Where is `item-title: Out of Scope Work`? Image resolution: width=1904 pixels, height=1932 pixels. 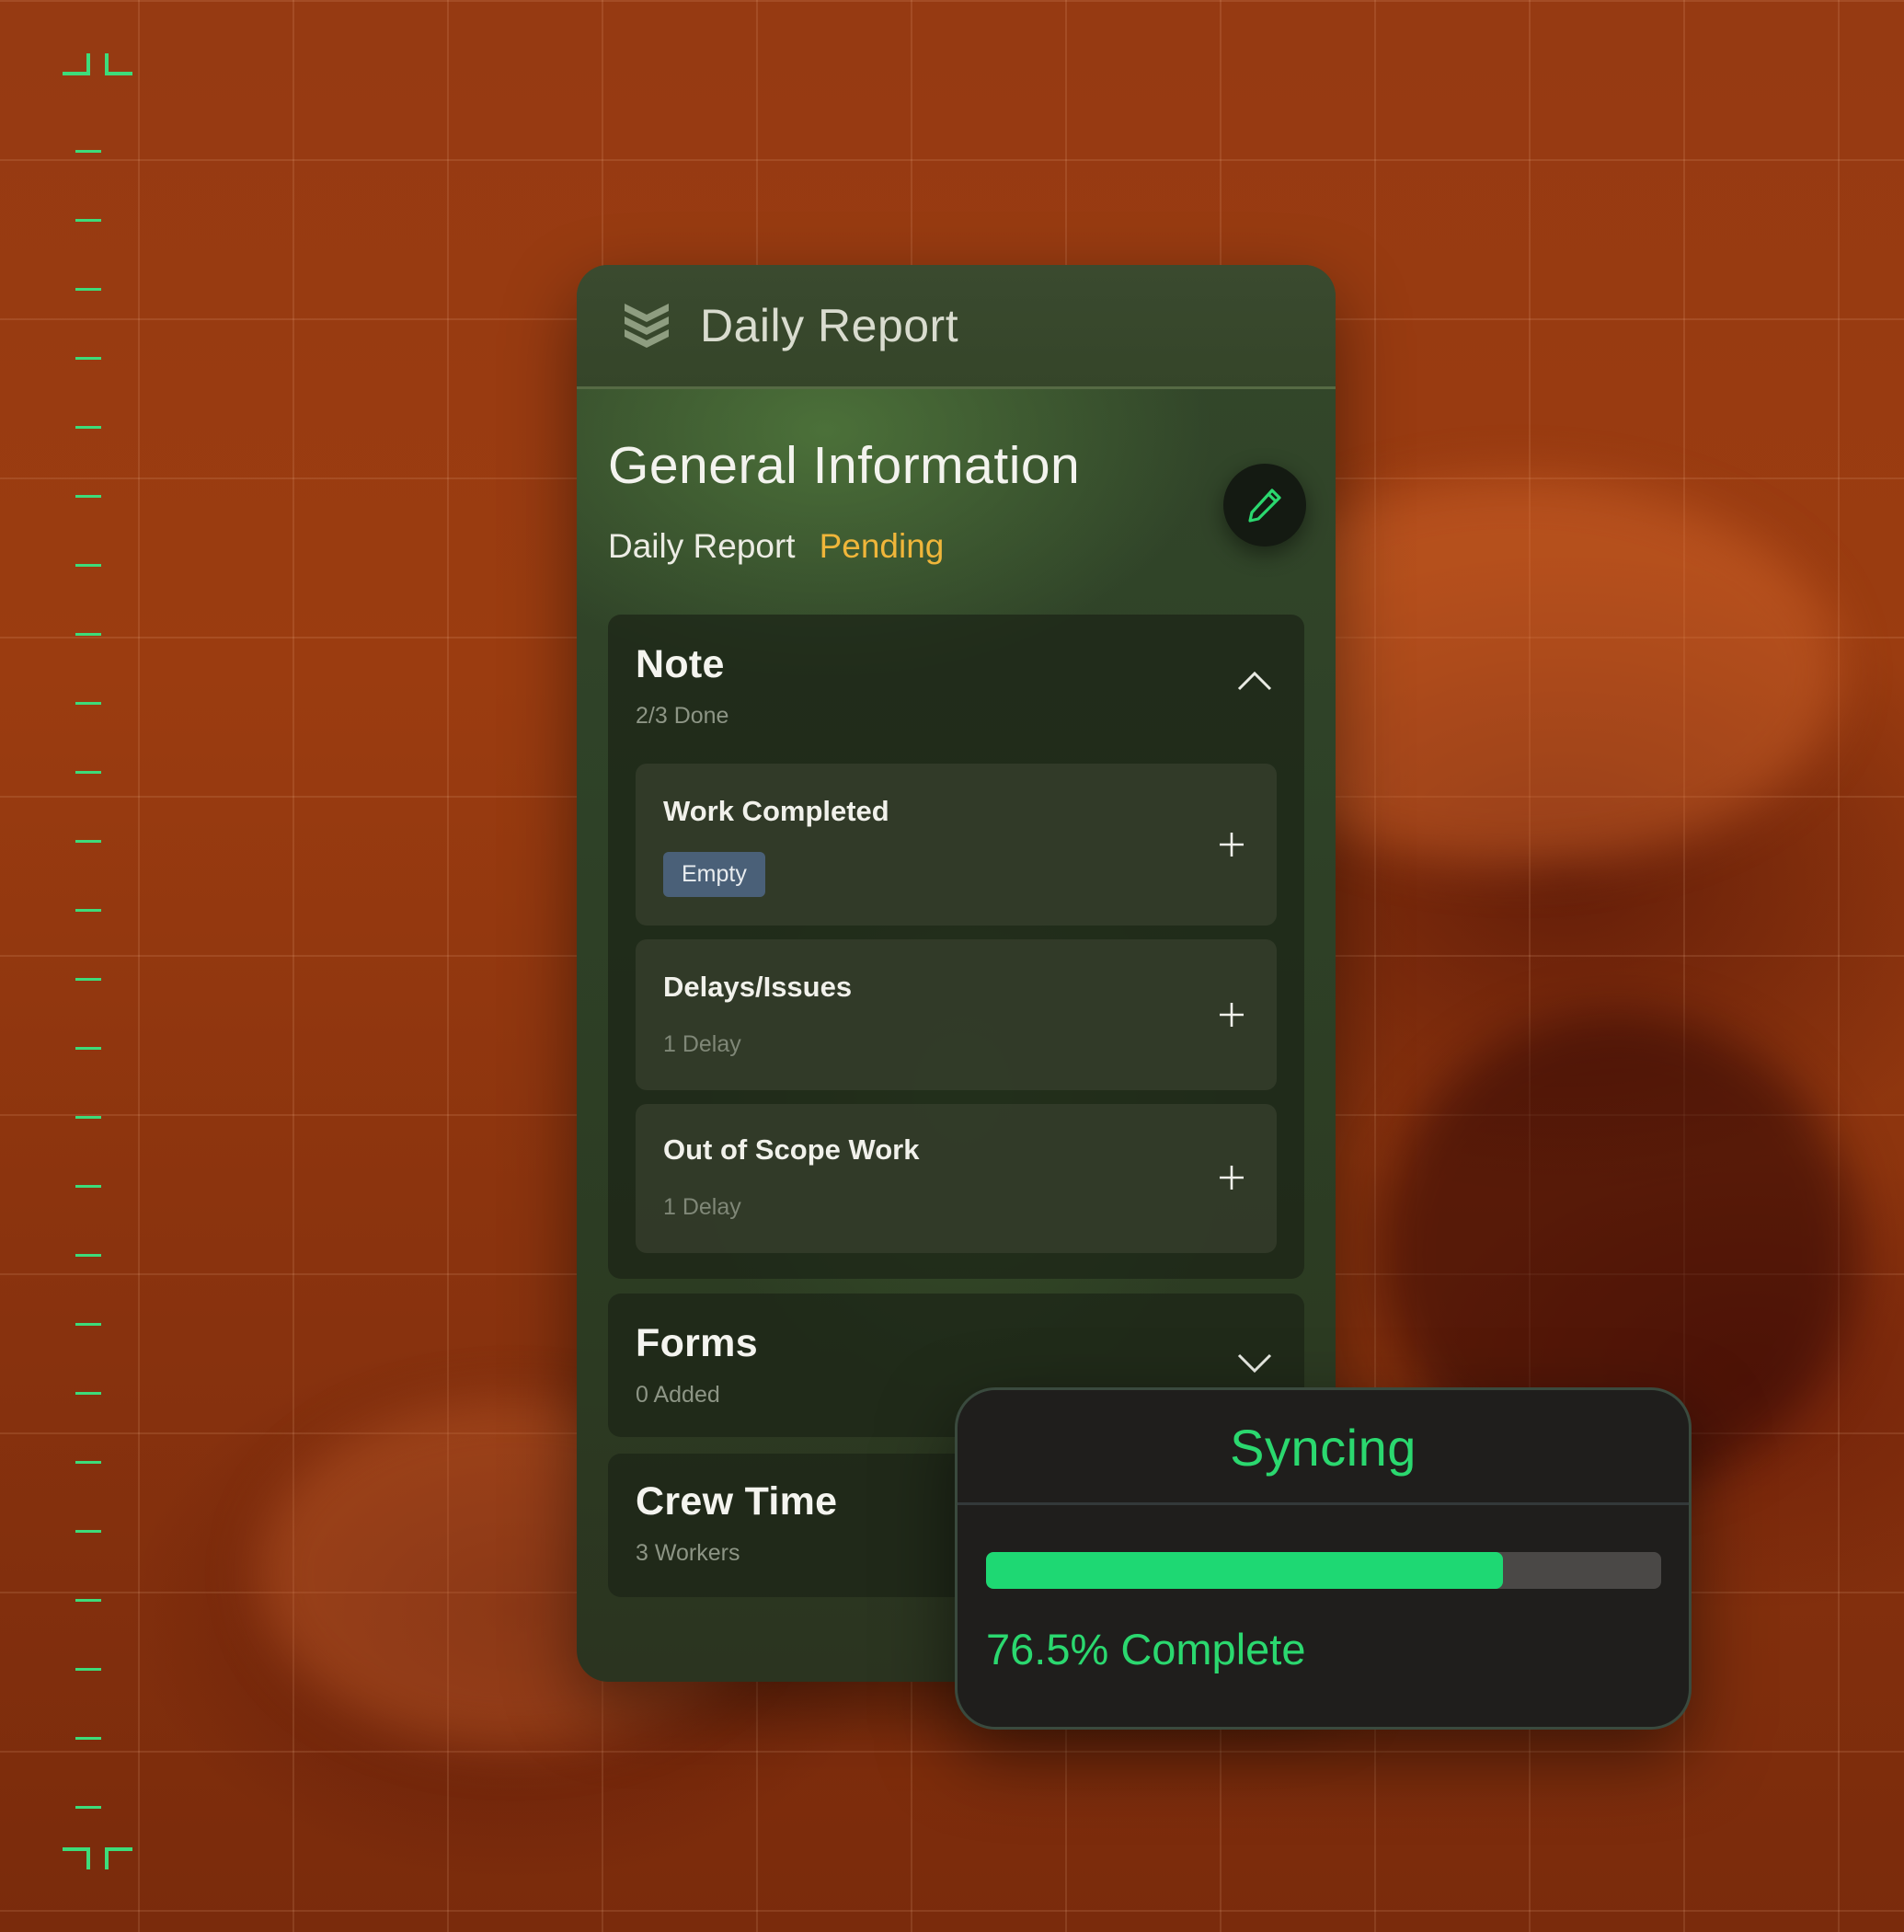 item-title: Out of Scope Work is located at coordinates (791, 1149).